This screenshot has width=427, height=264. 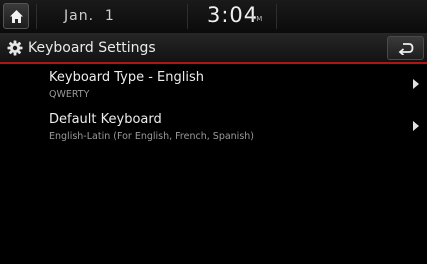 I want to click on status-date: Jan. 1, so click(x=89, y=16).